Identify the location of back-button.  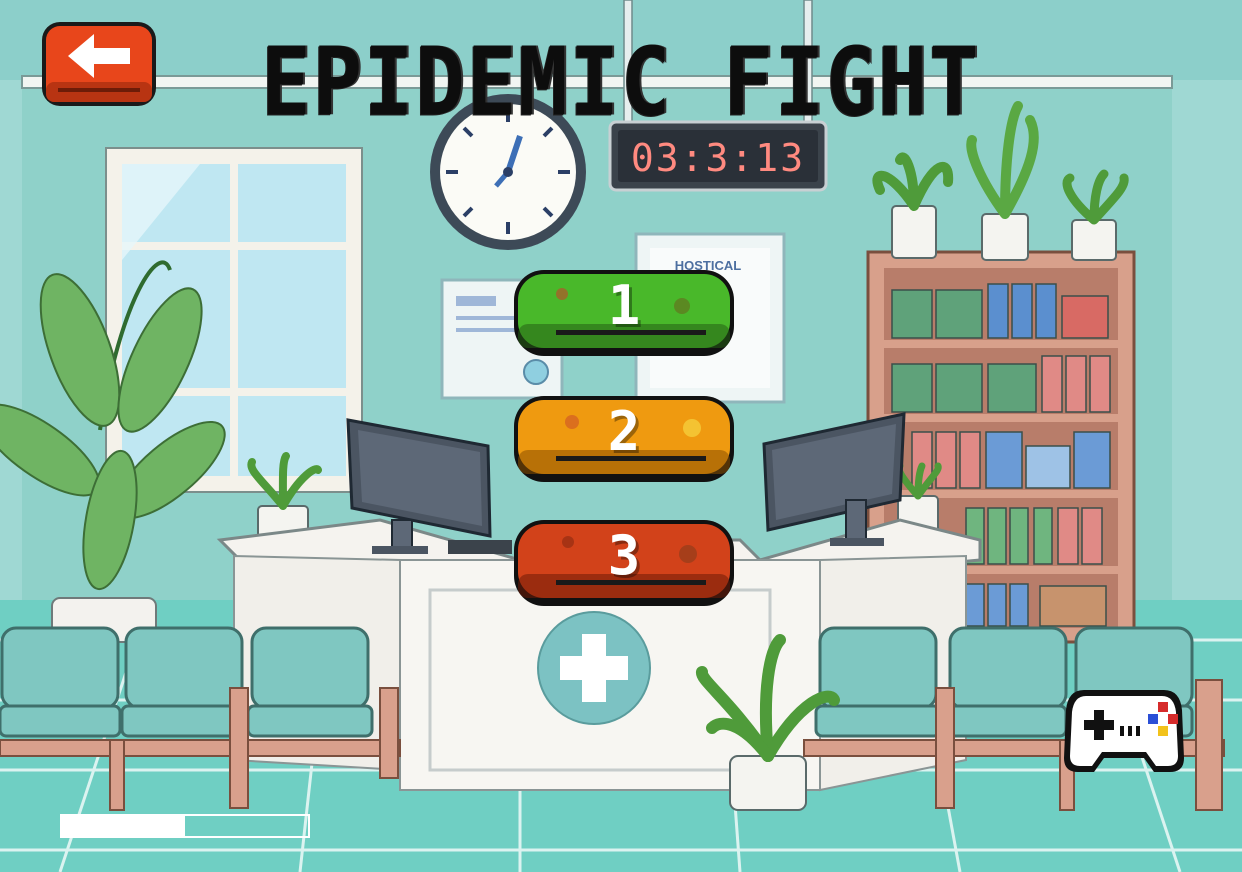
(99, 64).